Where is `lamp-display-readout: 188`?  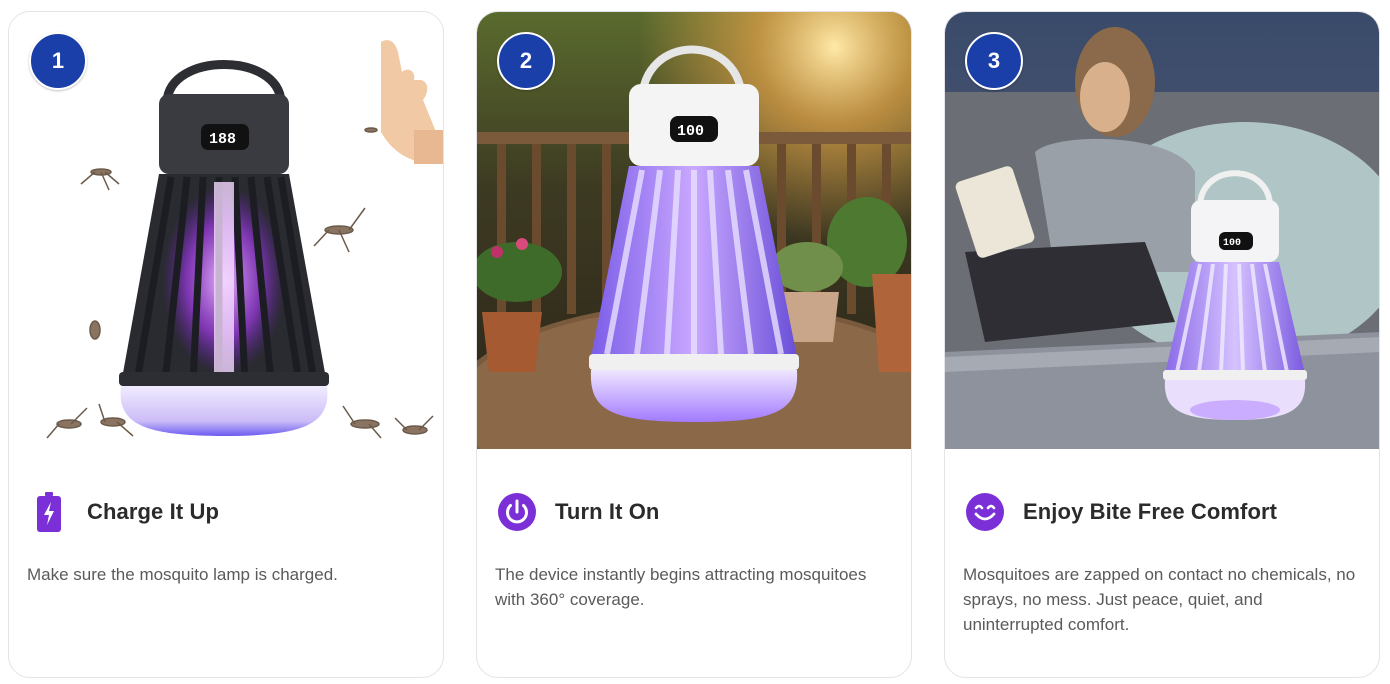
lamp-display-readout: 188 is located at coordinates (222, 139).